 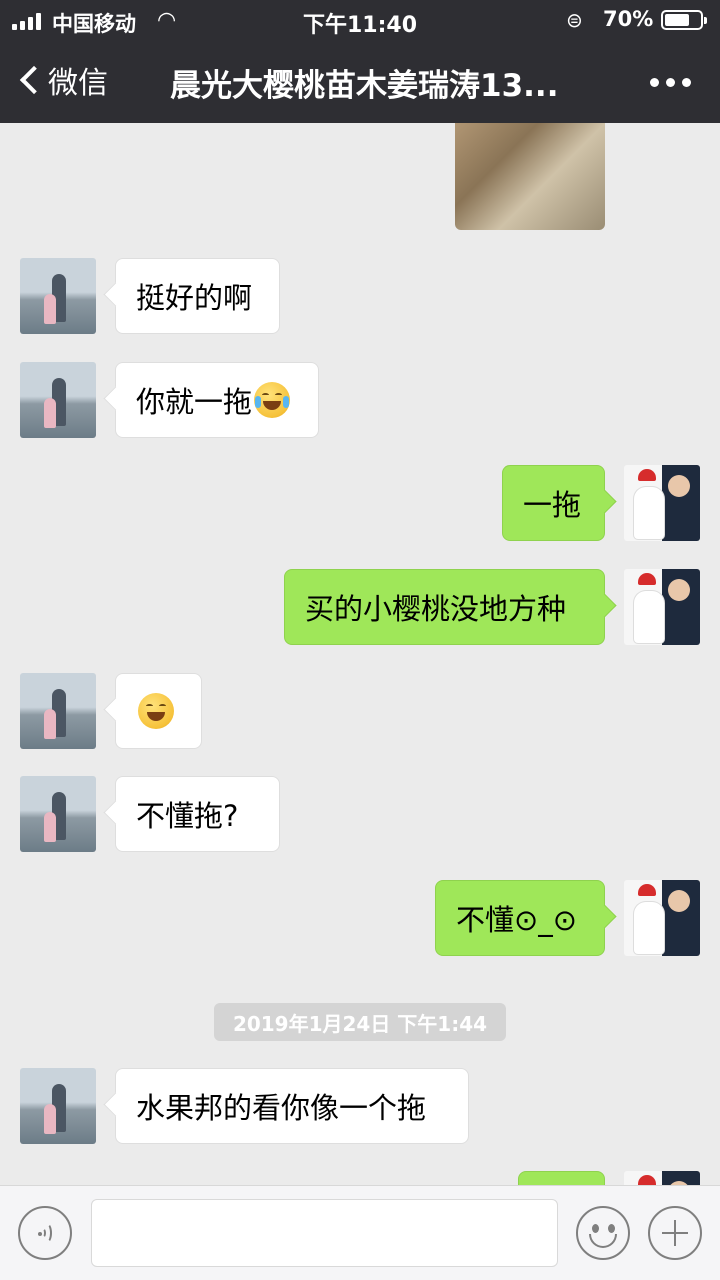 What do you see at coordinates (360, 20) in the screenshot?
I see `status-bar: 中国移动 ◠ 下午11:40 ⊜ 70%` at bounding box center [360, 20].